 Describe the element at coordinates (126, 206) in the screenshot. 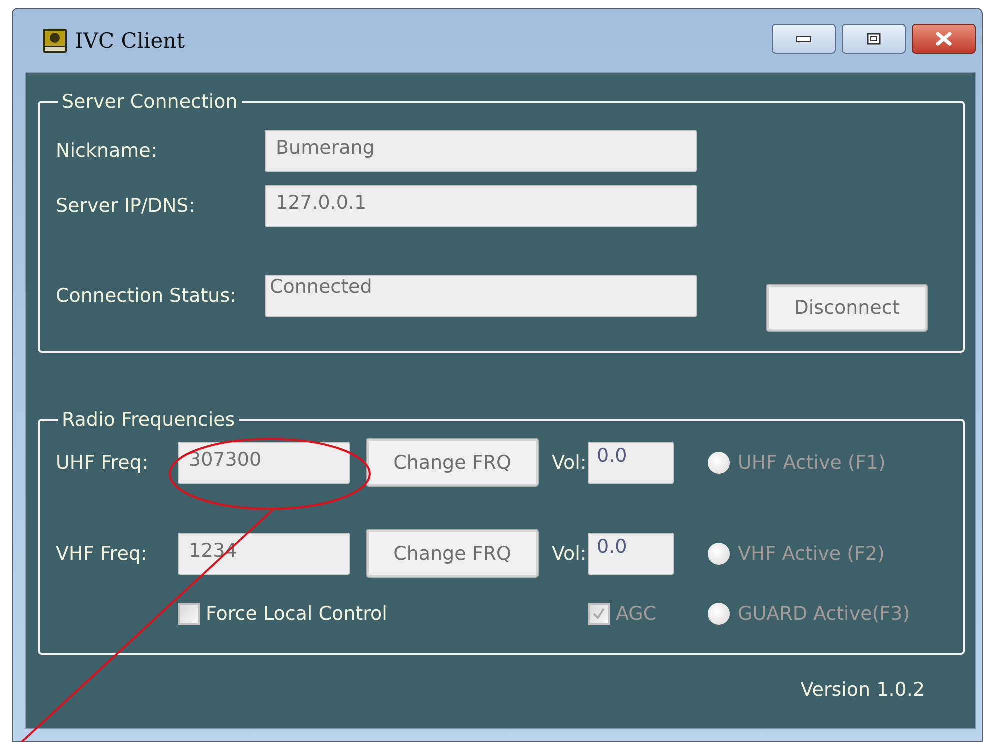

I see `field-label: Server IP/DNS:` at that location.